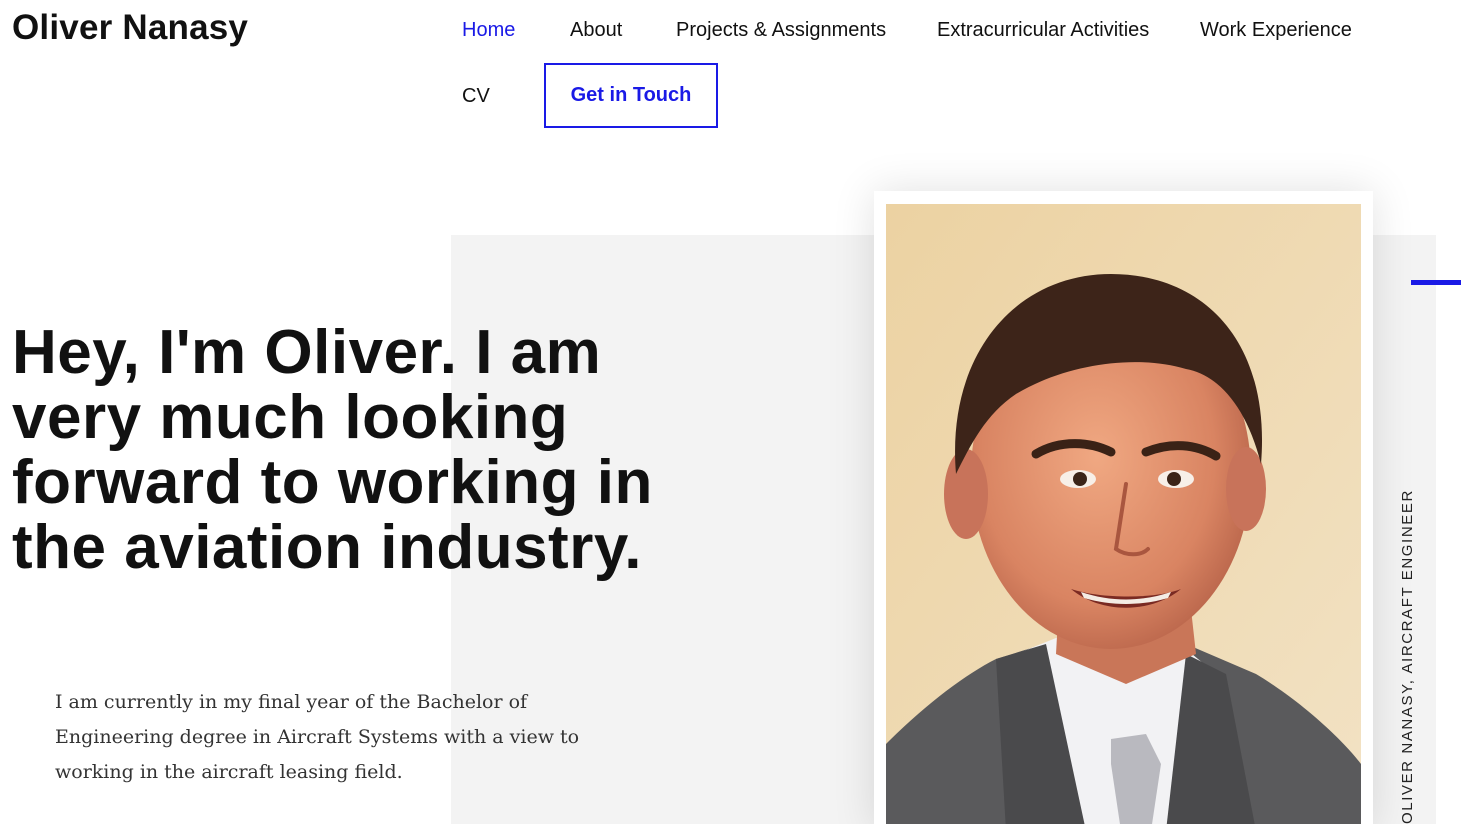 The height and width of the screenshot is (824, 1481). Describe the element at coordinates (1276, 30) in the screenshot. I see `nav-link-work-experience: Work Experience` at that location.